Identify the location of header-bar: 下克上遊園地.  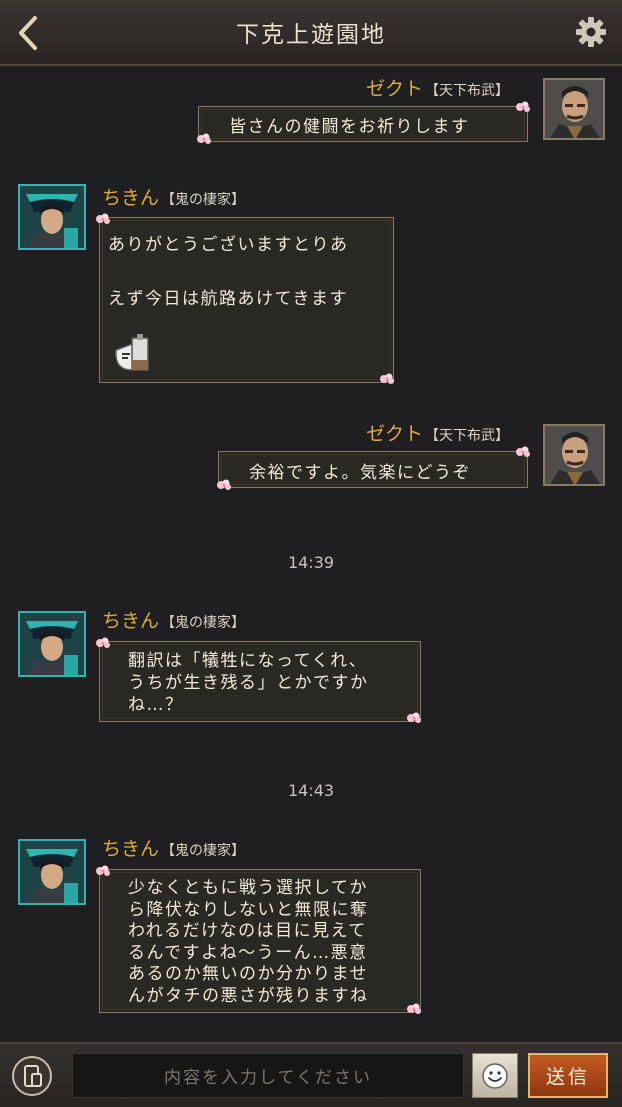
(311, 33).